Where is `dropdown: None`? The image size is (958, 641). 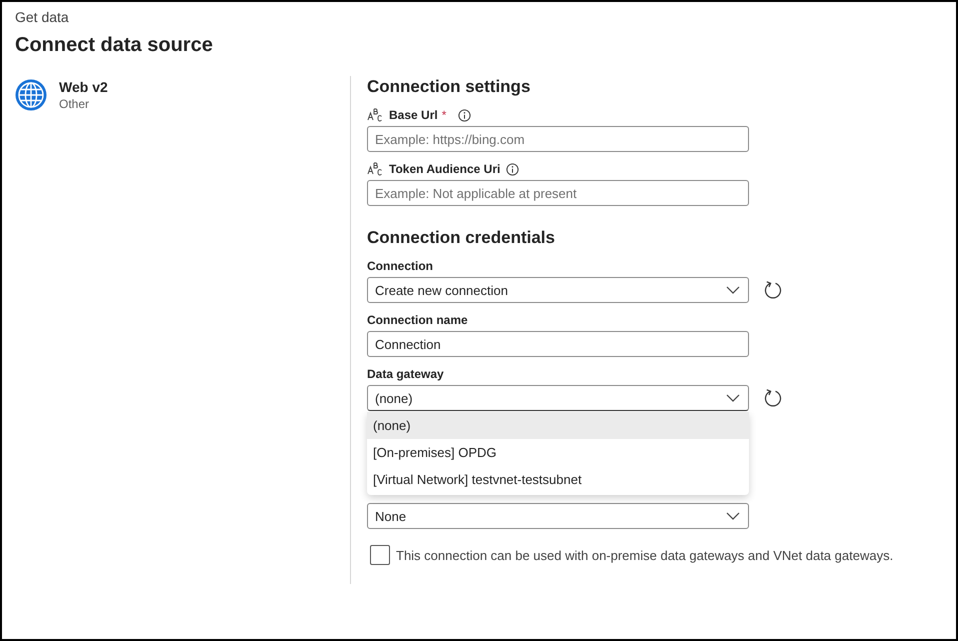 dropdown: None is located at coordinates (558, 516).